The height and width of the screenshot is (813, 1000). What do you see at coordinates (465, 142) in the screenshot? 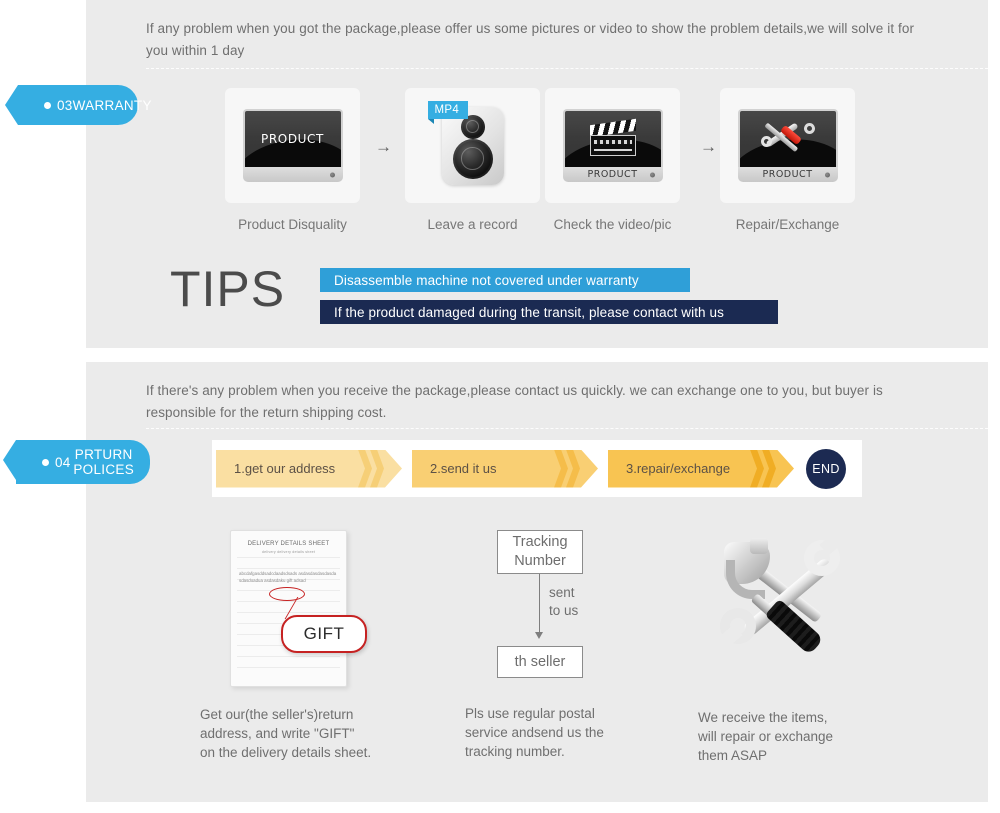
I see `camera-icon: MP4` at bounding box center [465, 142].